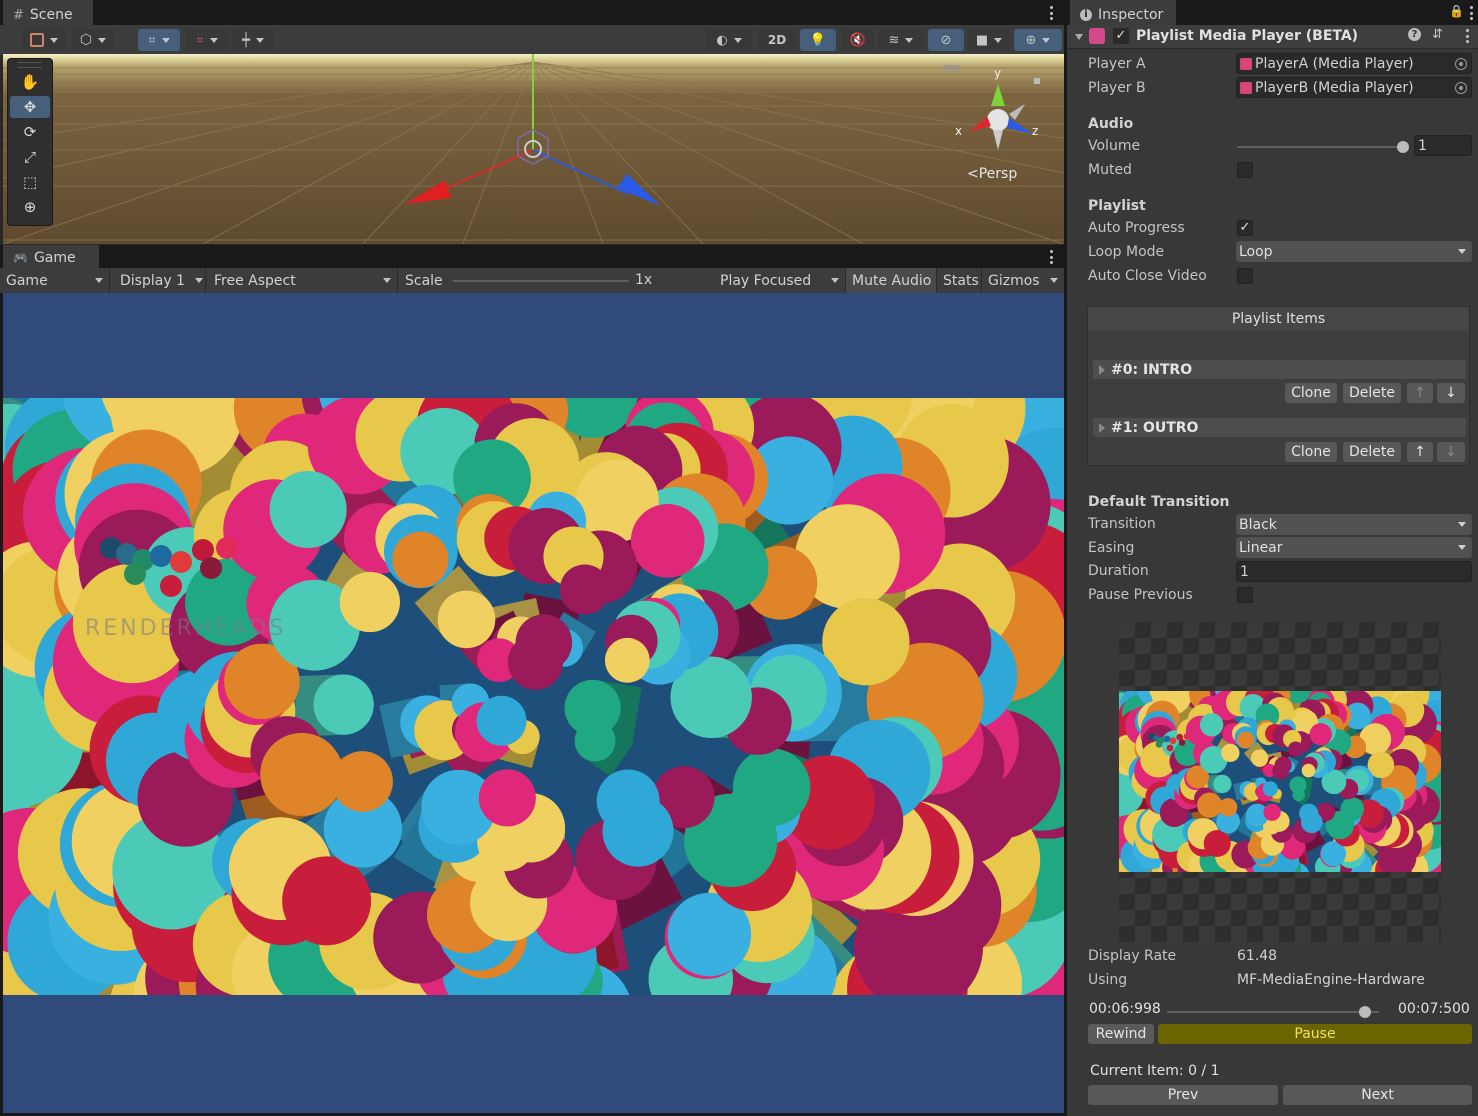 This screenshot has height=1116, width=1478. What do you see at coordinates (93, 40) in the screenshot?
I see `render-mode-button: ⬡` at bounding box center [93, 40].